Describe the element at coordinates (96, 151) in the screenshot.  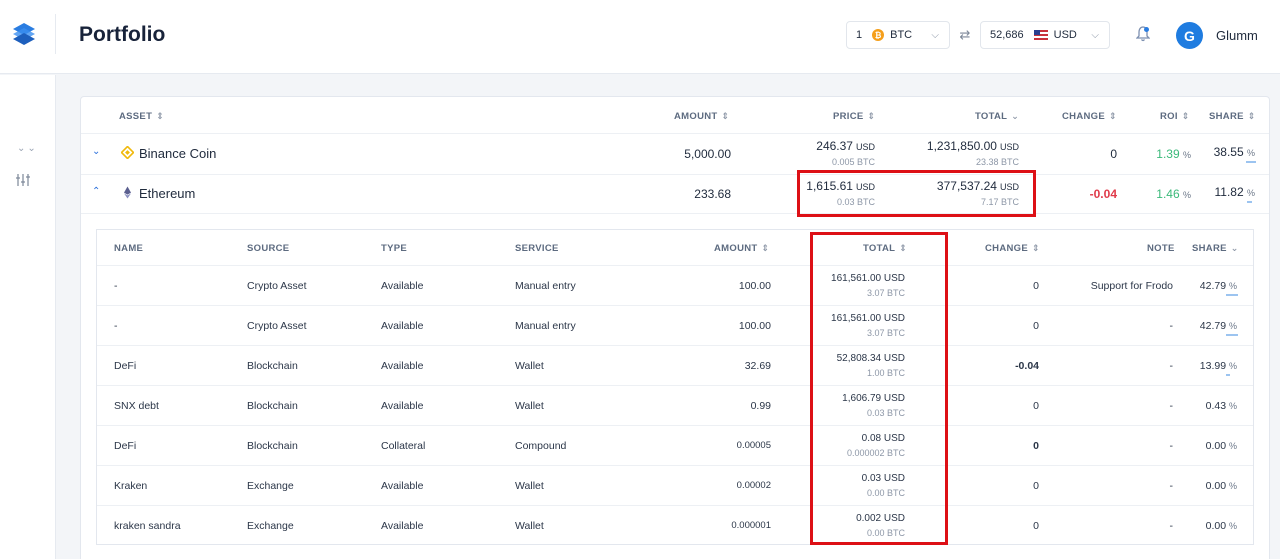
I see `chevron-down-icon: ⌄` at that location.